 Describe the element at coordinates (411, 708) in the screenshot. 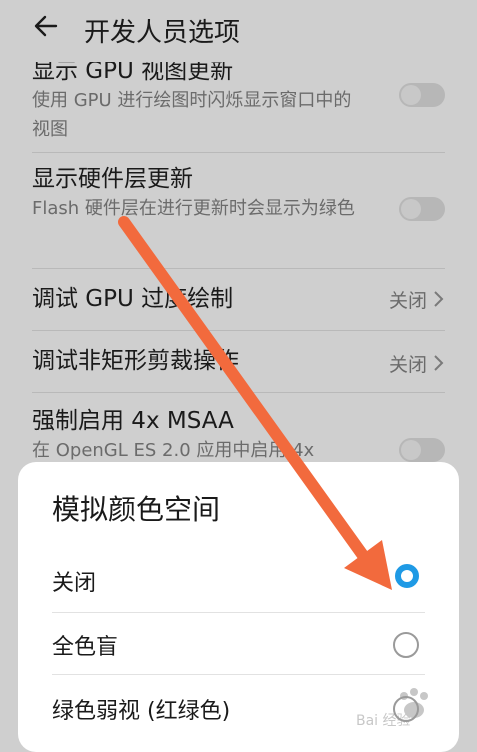

I see `watermark: Bai 经验` at that location.